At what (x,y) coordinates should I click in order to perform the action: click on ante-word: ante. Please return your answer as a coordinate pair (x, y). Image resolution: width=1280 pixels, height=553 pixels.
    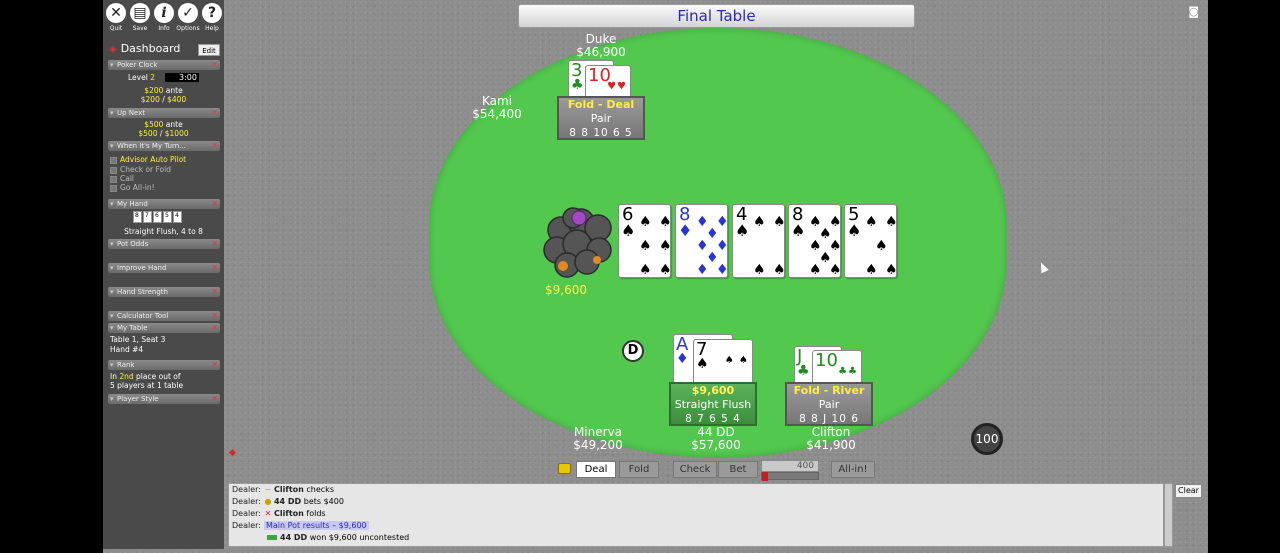
    Looking at the image, I should click on (174, 90).